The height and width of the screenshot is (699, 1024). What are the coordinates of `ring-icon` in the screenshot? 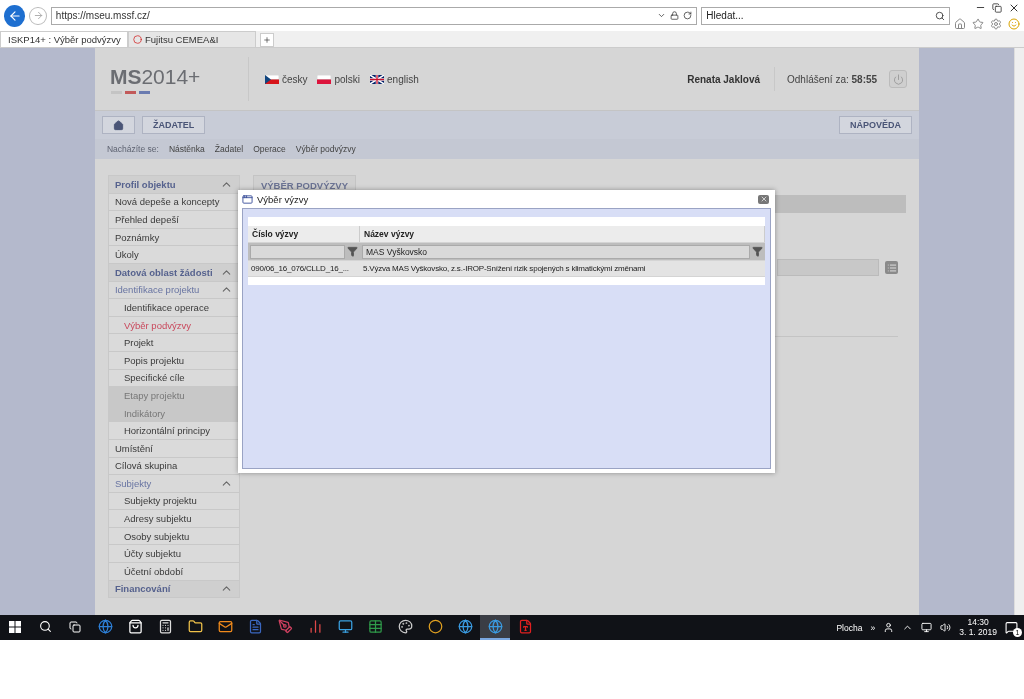 It's located at (137, 39).